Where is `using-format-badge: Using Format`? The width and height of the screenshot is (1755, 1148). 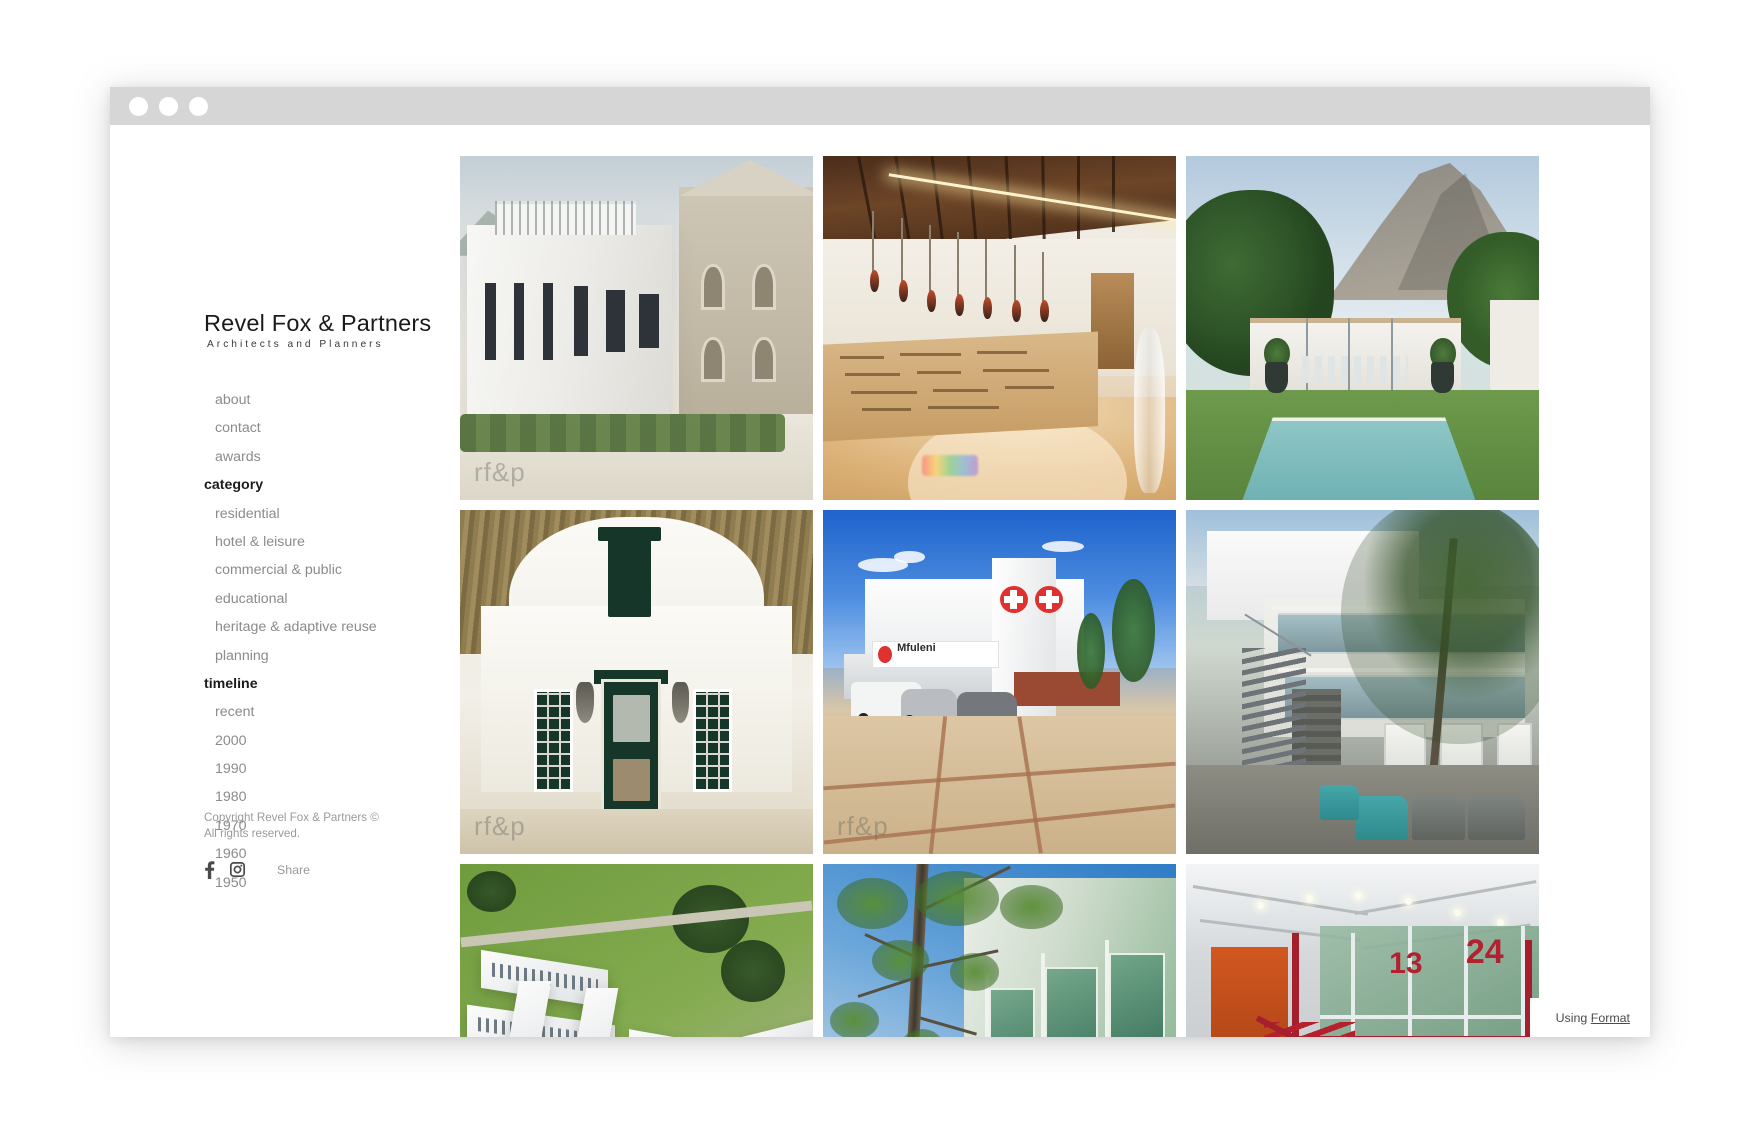
using-format-badge: Using Format is located at coordinates (1589, 1017).